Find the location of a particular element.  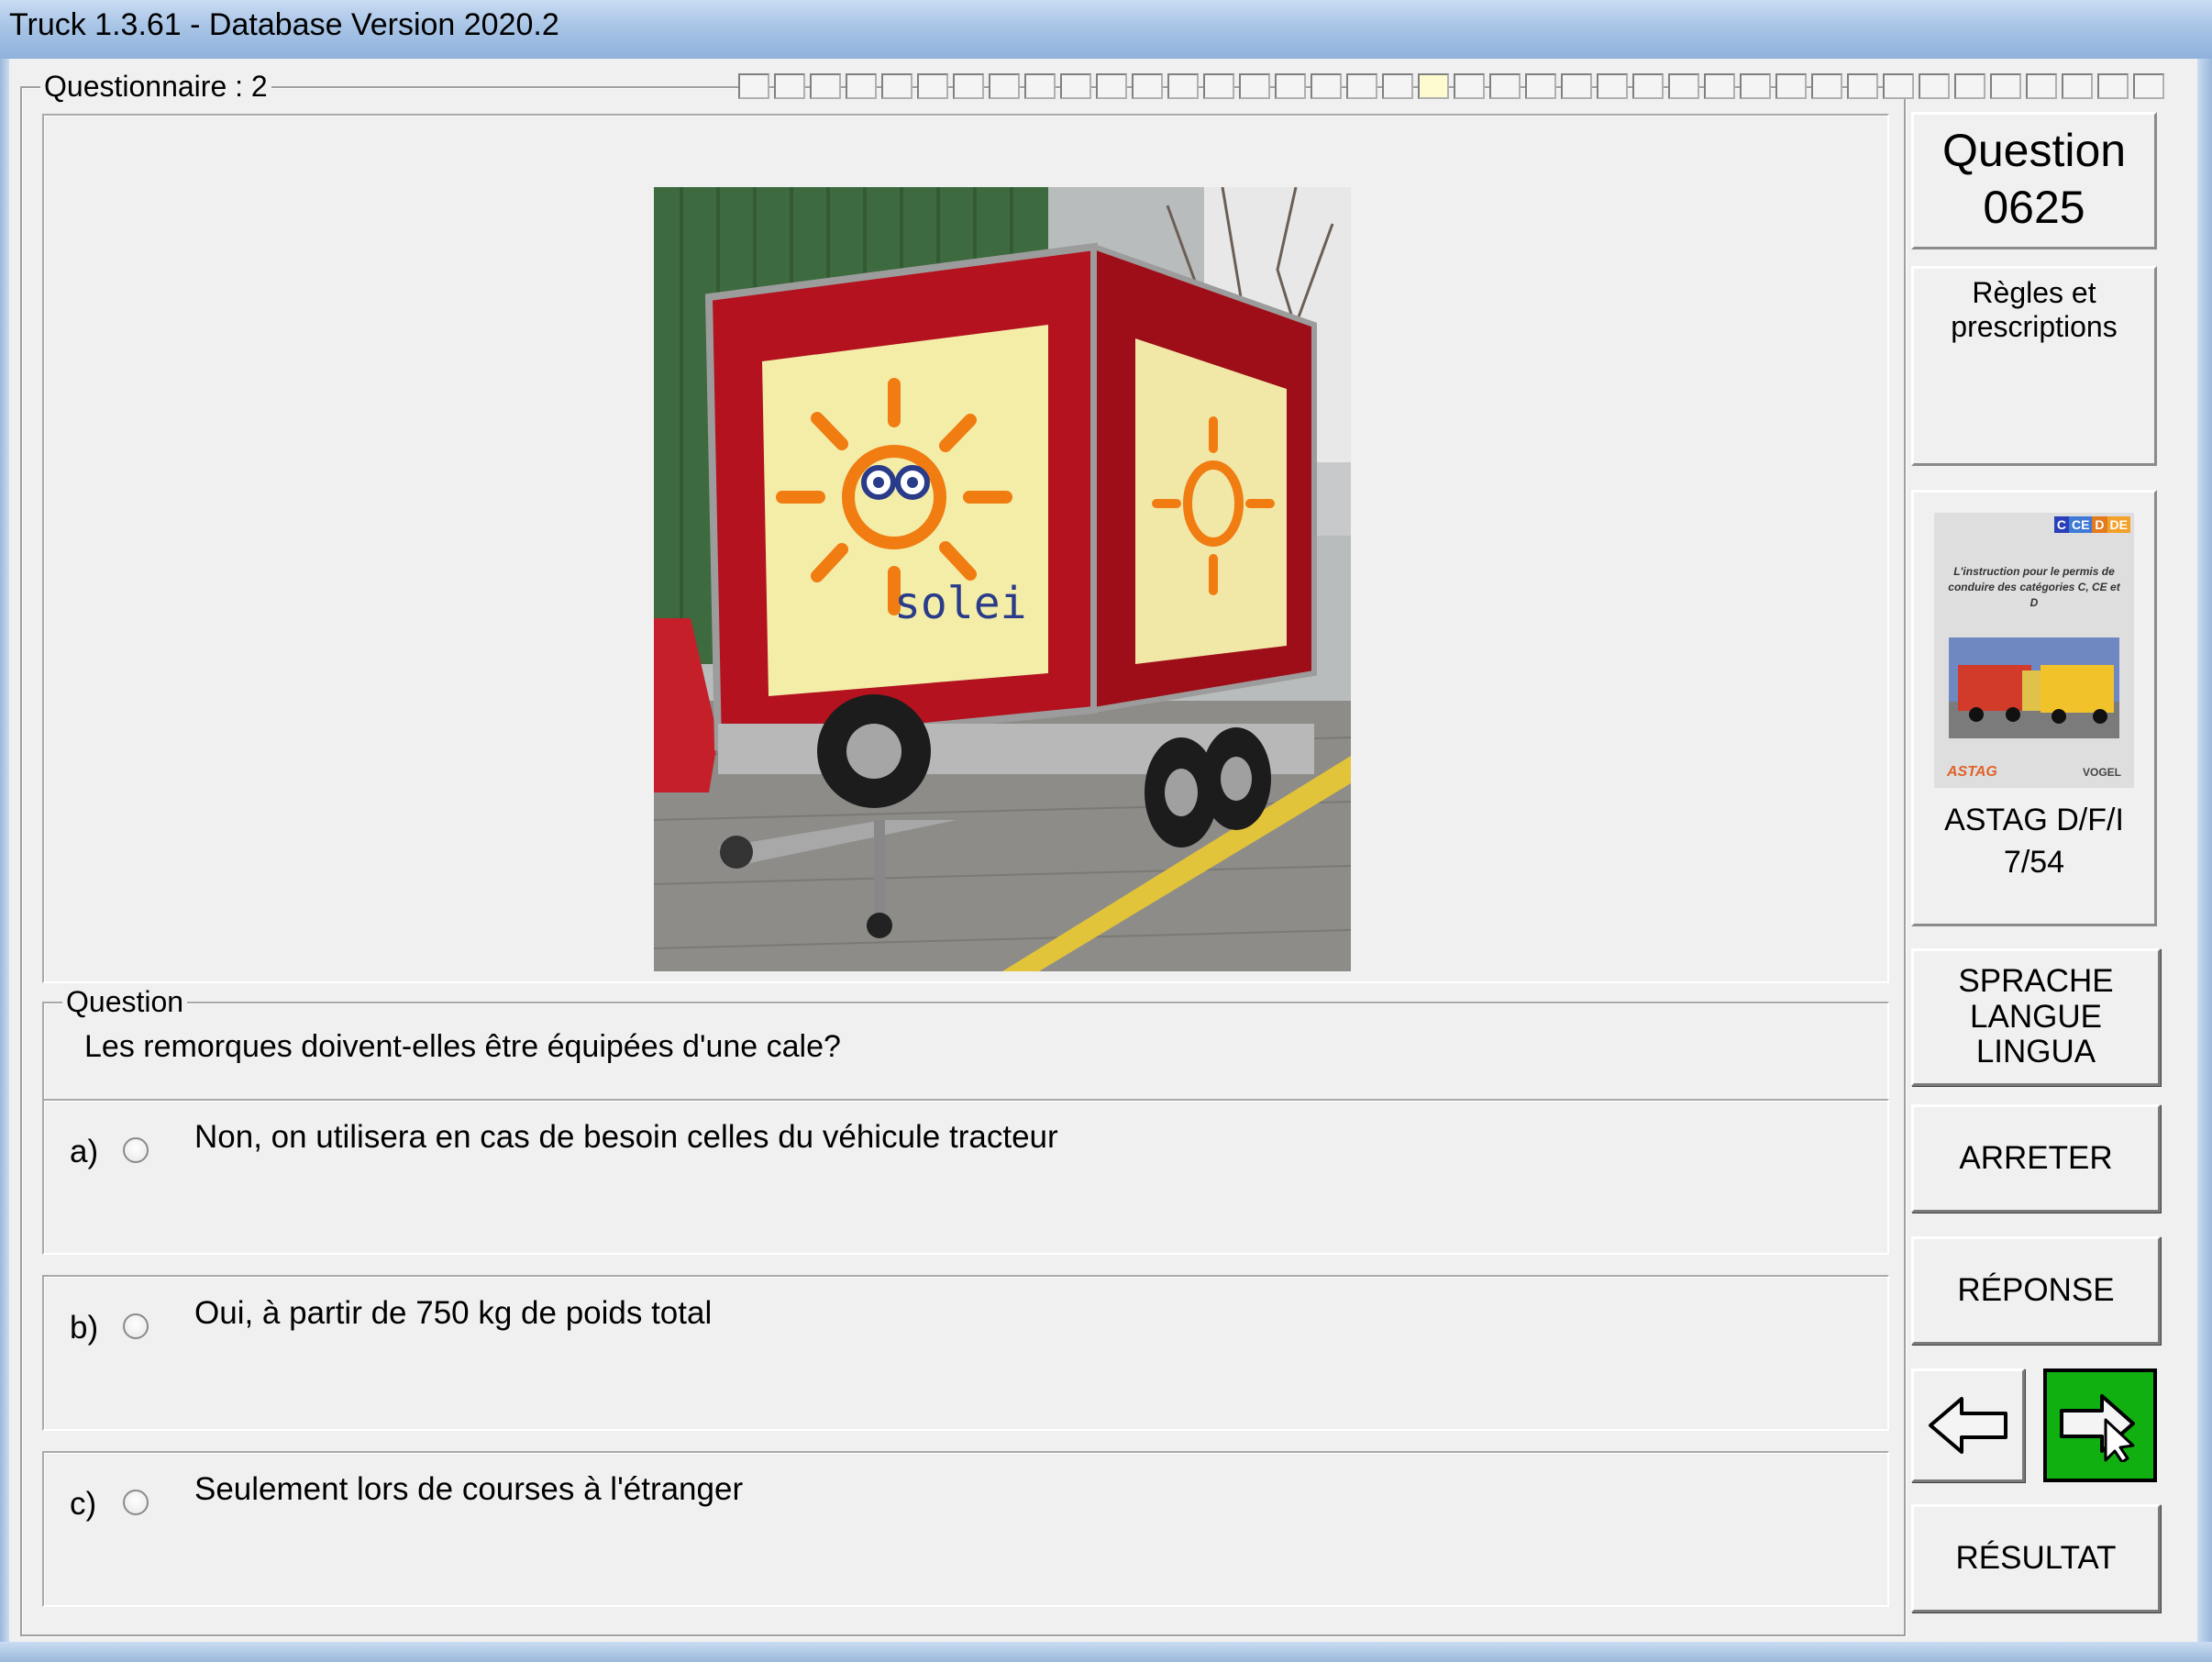

stop-button-label: ARRETER is located at coordinates (2036, 1157).